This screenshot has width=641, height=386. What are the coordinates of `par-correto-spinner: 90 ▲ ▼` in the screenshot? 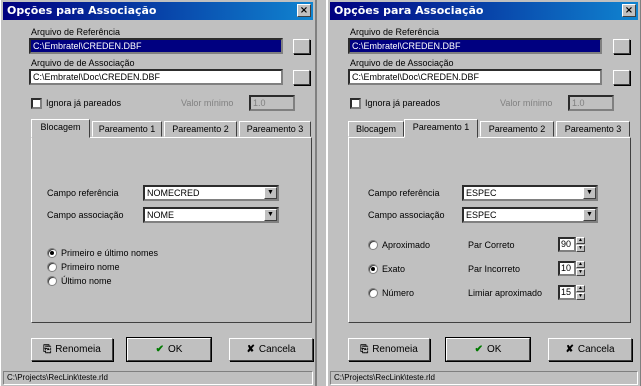 It's located at (571, 244).